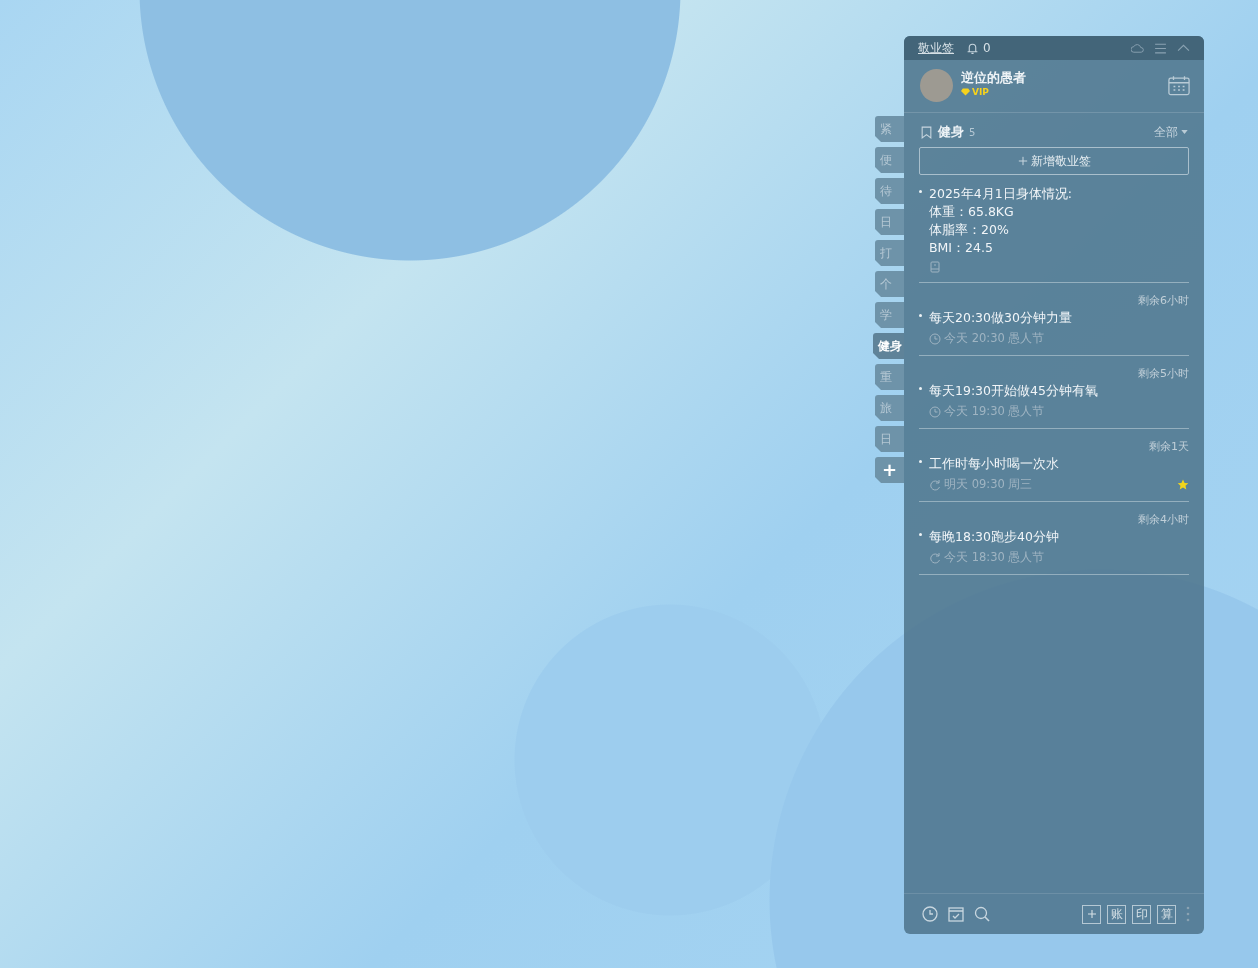  Describe the element at coordinates (972, 212) in the screenshot. I see `note-text: 体重：65.8KG` at that location.